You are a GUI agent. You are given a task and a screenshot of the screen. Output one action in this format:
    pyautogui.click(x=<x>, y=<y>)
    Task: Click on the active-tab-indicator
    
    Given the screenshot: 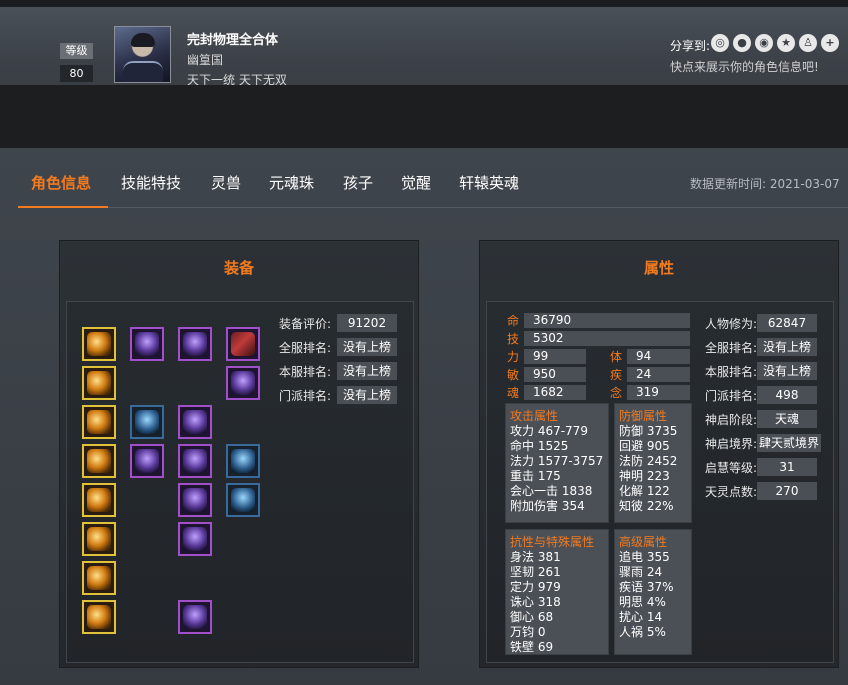 What is the action you would take?
    pyautogui.click(x=63, y=207)
    